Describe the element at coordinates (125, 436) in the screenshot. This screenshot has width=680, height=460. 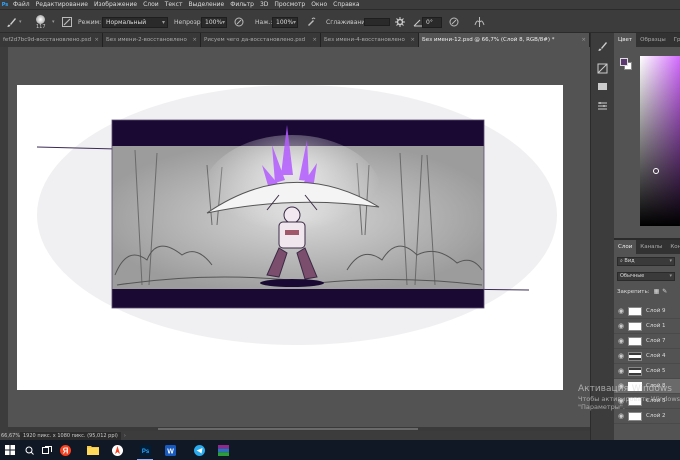
I see `chevron-right-icon: ›` at that location.